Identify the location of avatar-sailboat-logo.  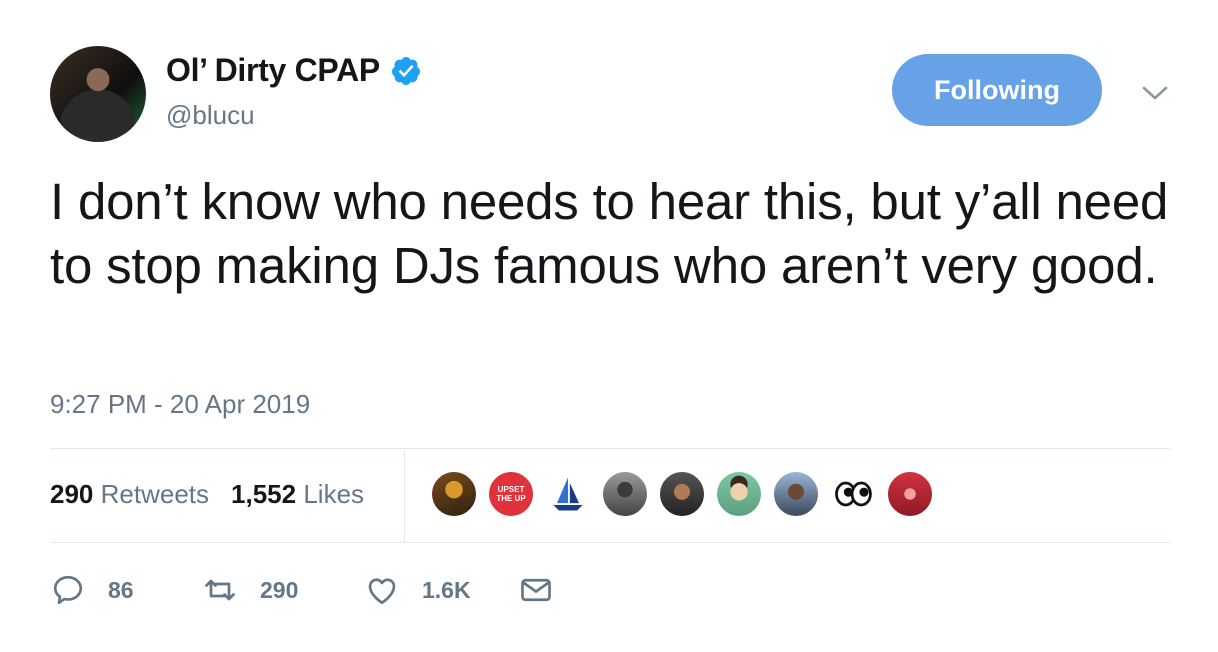
(568, 494).